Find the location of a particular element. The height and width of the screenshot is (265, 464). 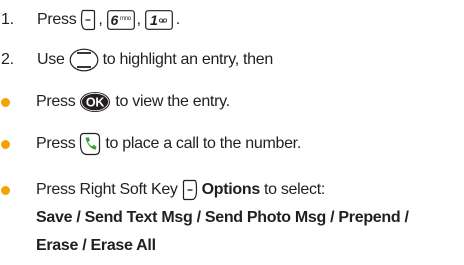

nav-key-icon is located at coordinates (84, 60).